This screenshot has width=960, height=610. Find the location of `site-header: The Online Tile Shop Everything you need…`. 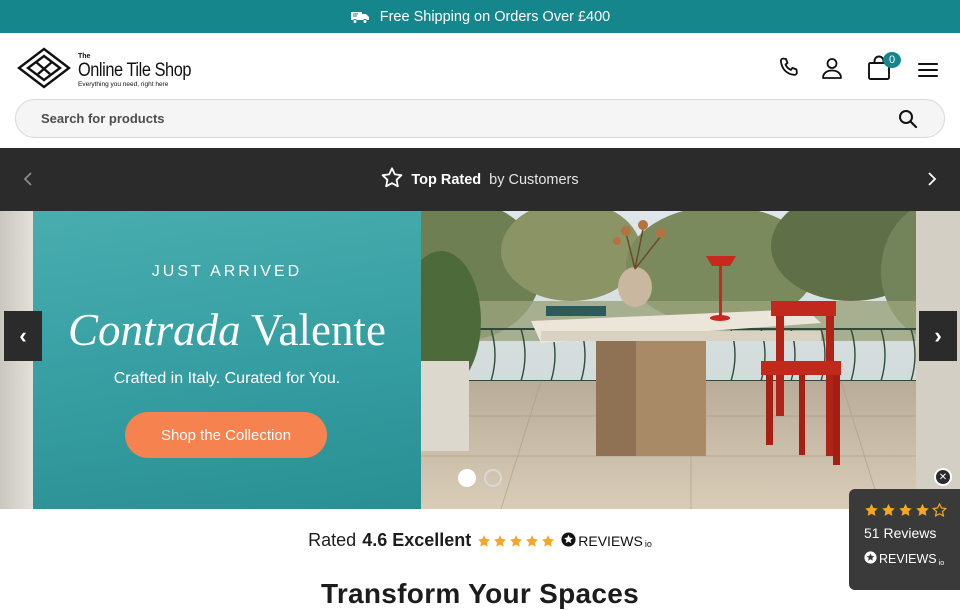

site-header: The Online Tile Shop Everything you need… is located at coordinates (480, 66).